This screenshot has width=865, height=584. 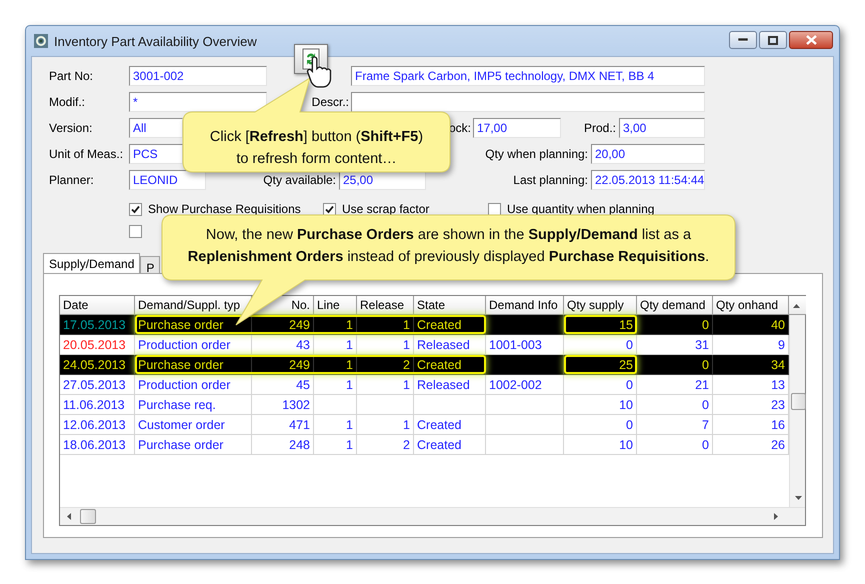 I want to click on table-cell: 2, so click(x=385, y=445).